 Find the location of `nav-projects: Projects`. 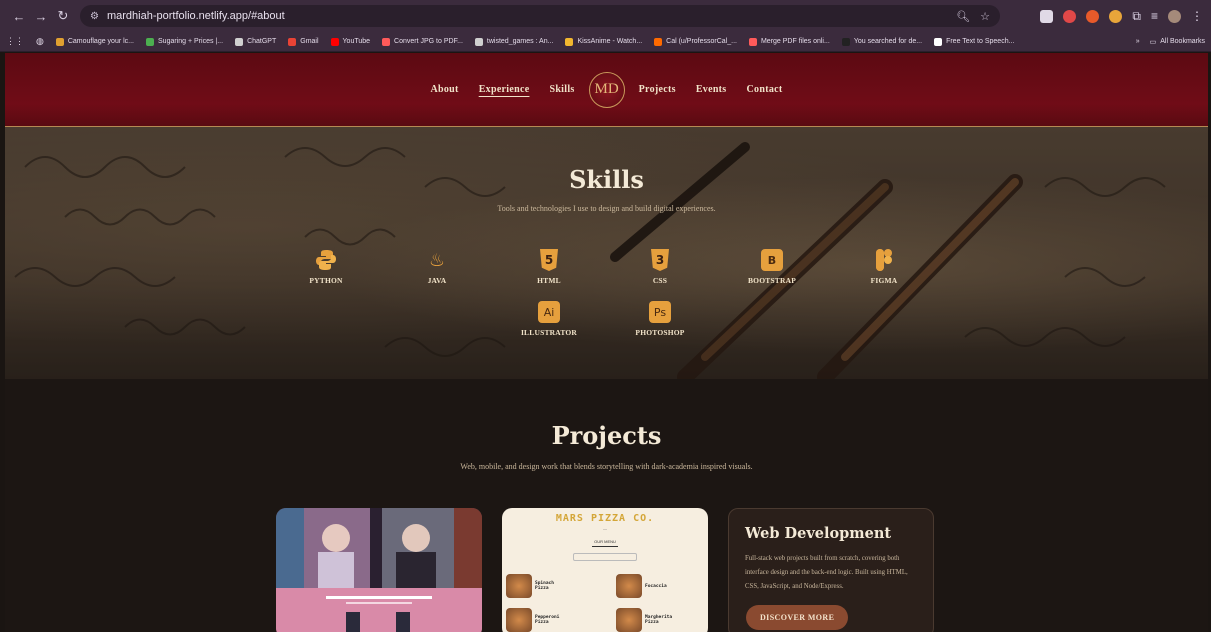

nav-projects: Projects is located at coordinates (657, 89).